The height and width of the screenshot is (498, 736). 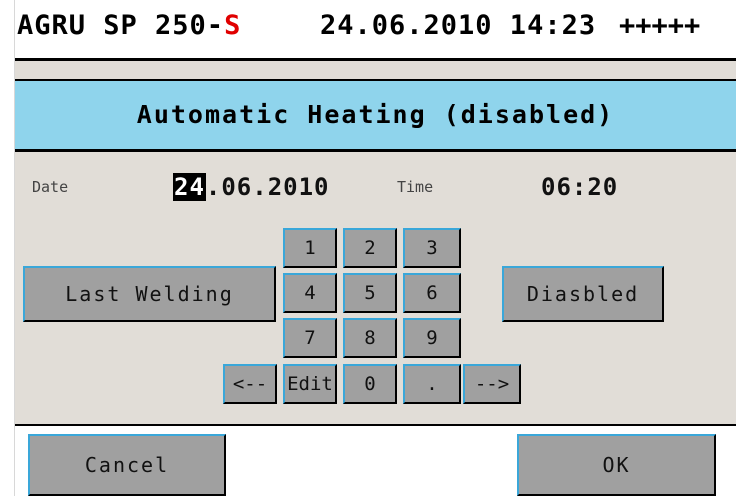 I want to click on page-title: Automatic Heating (disabled), so click(x=375, y=114).